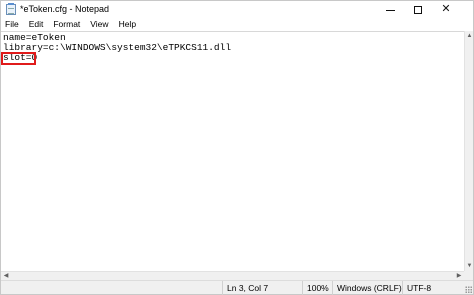 The width and height of the screenshot is (474, 295). Describe the element at coordinates (459, 276) in the screenshot. I see `scroll-right-icon: ▶` at that location.